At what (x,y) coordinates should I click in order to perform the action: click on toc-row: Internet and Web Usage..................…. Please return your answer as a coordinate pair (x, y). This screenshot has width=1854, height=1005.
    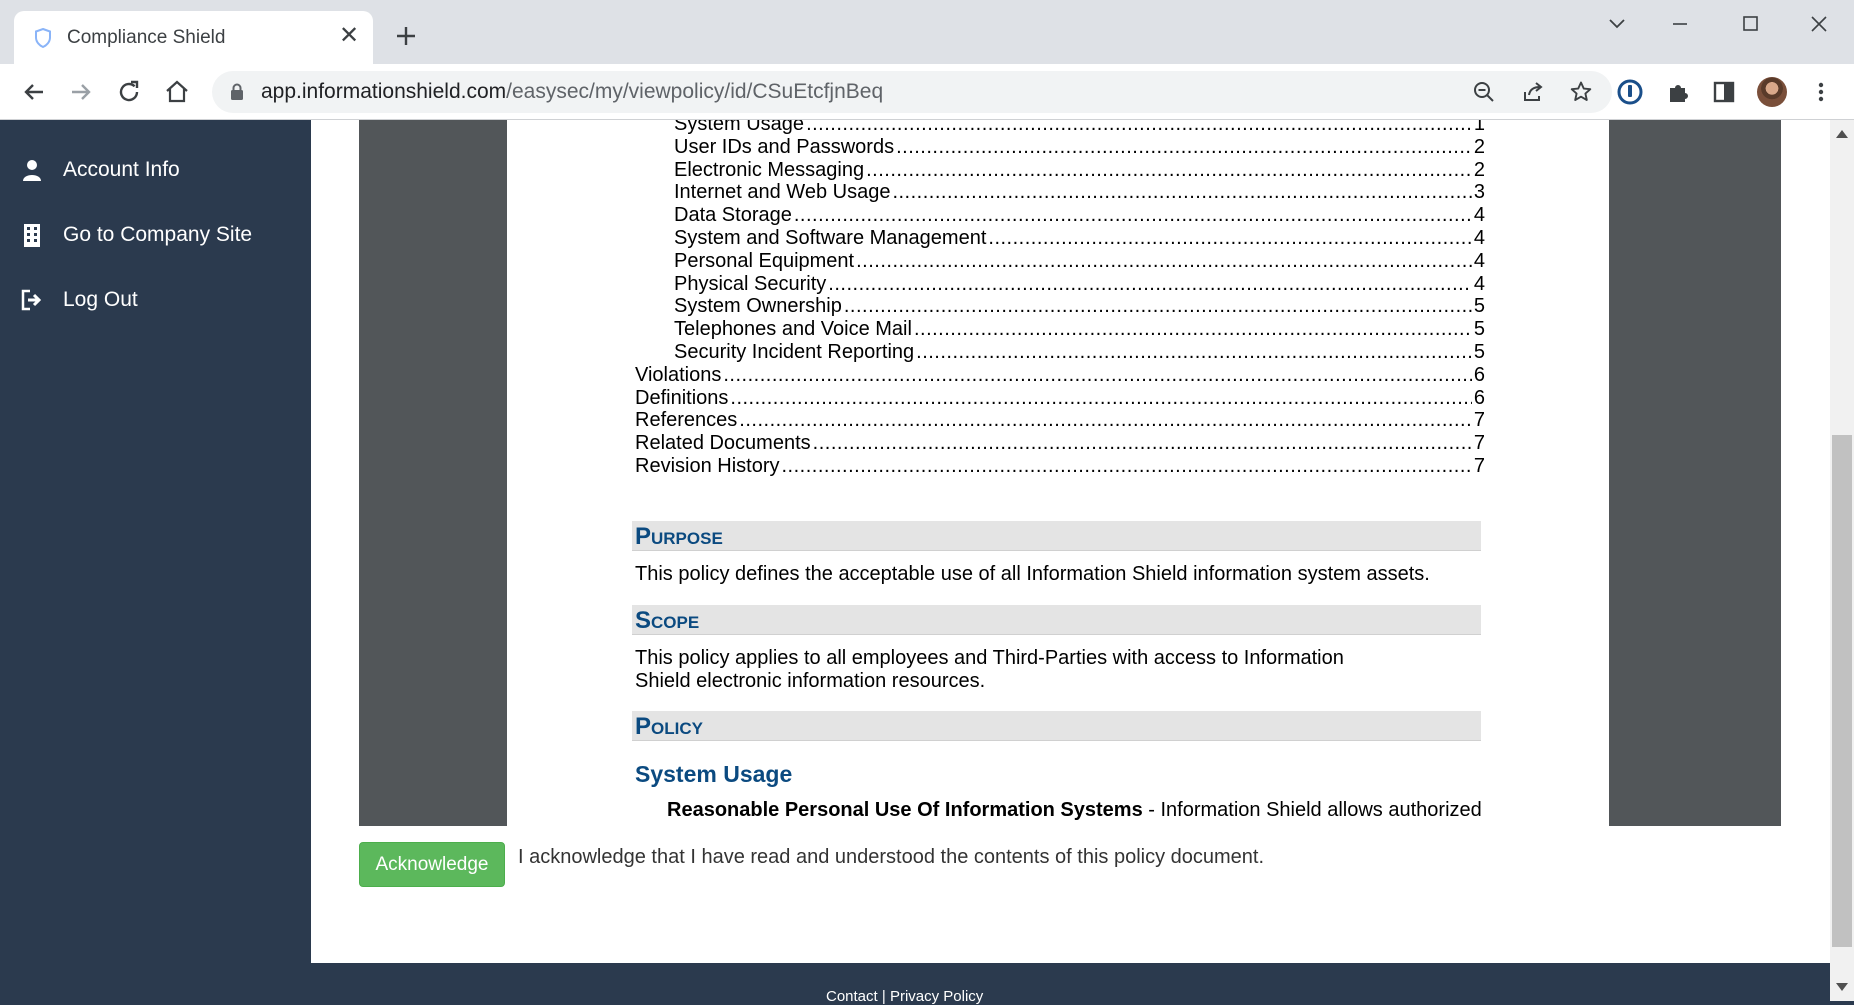
    Looking at the image, I should click on (1079, 192).